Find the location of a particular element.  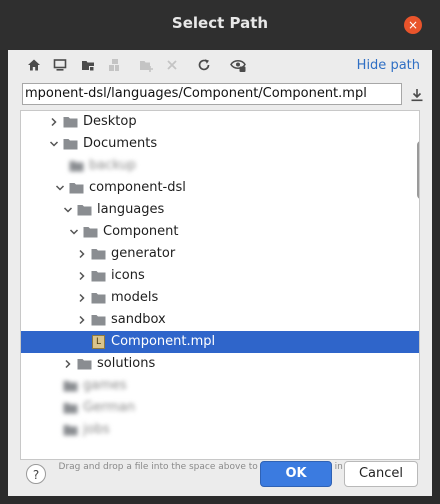

tree-row-label: Desktop is located at coordinates (110, 121).